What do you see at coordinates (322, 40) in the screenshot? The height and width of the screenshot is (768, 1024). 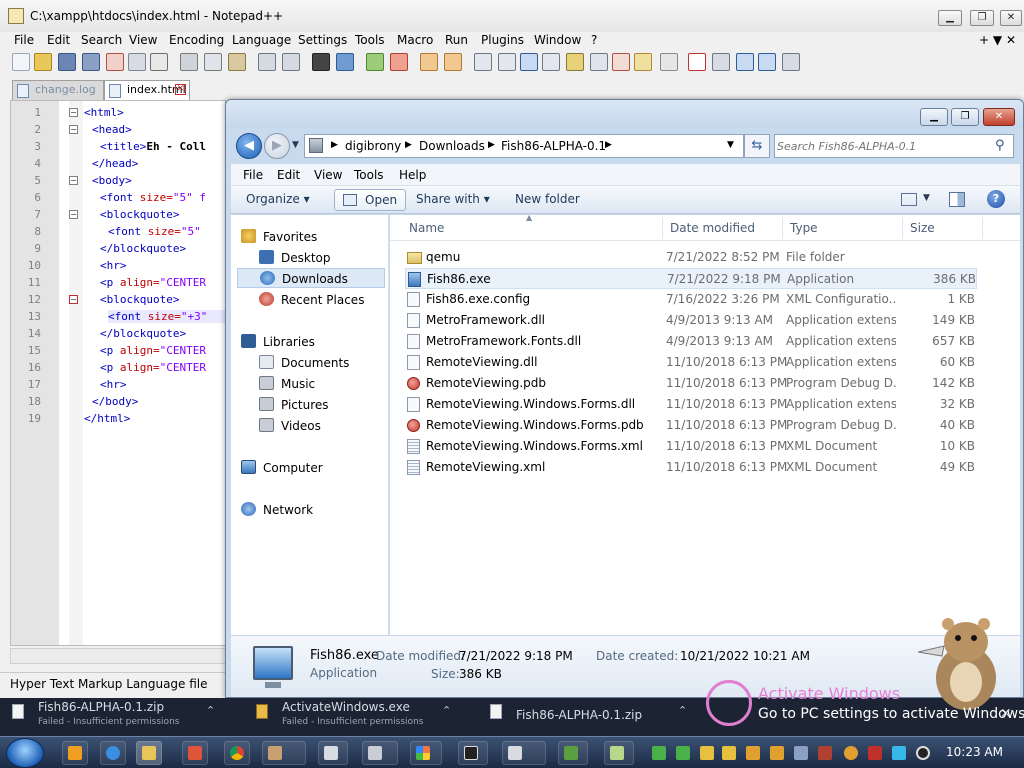 I see `menu-settings: Settings` at bounding box center [322, 40].